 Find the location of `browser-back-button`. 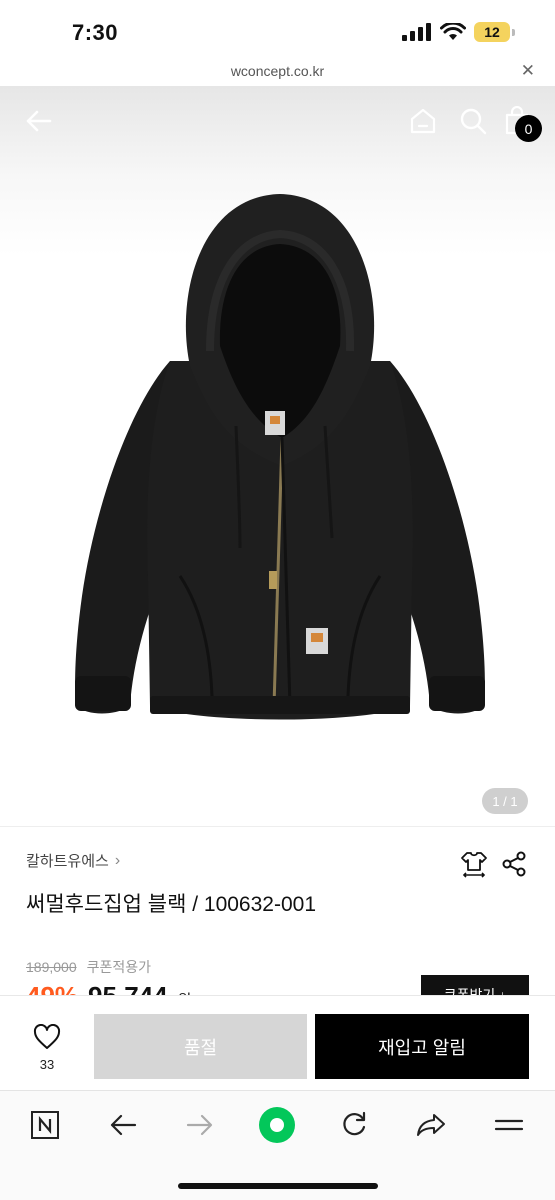

browser-back-button is located at coordinates (123, 1125).